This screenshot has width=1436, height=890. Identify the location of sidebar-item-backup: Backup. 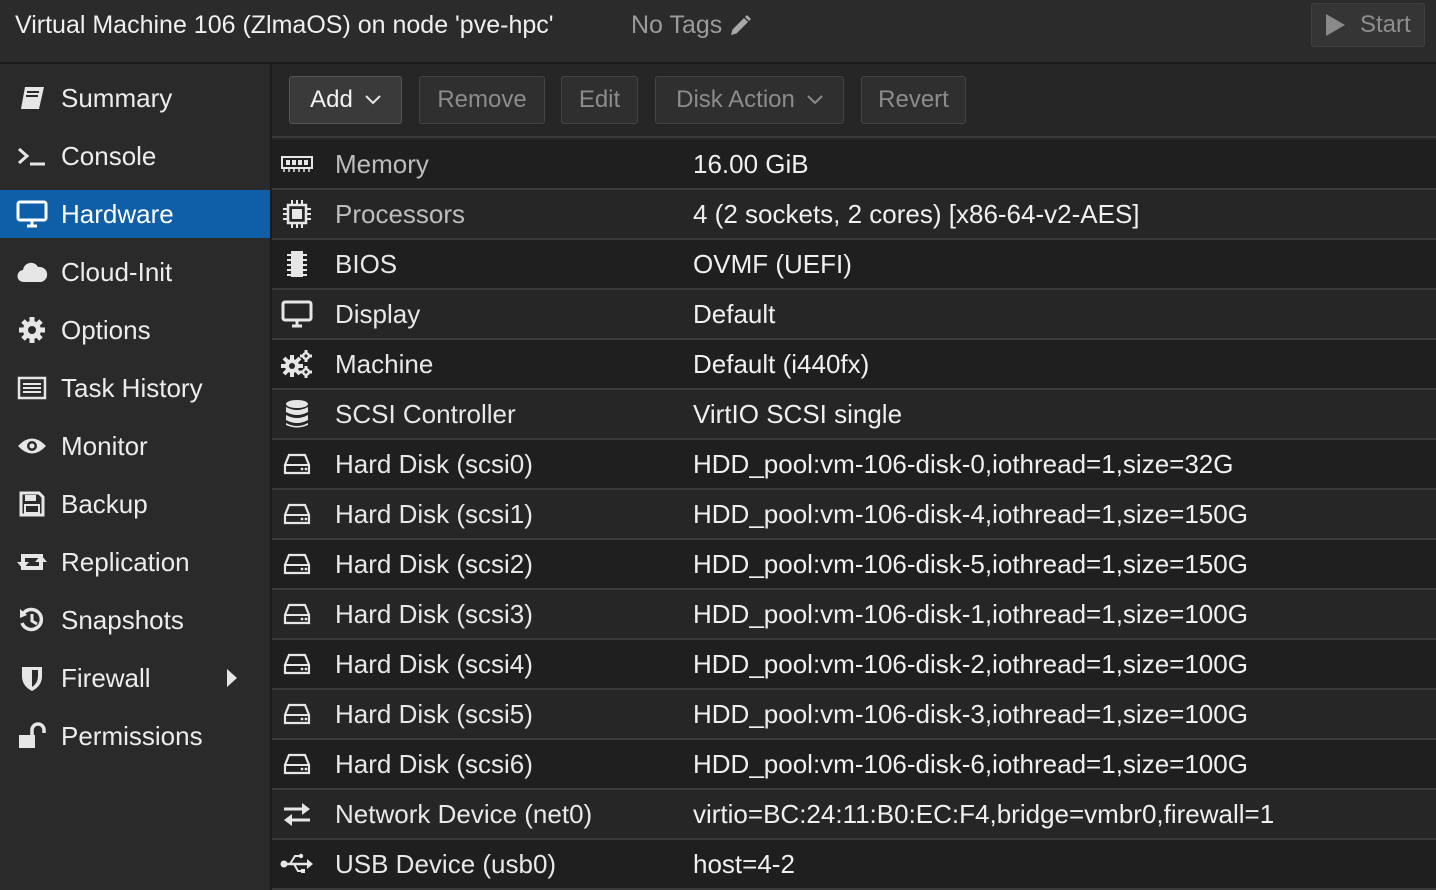
(135, 504).